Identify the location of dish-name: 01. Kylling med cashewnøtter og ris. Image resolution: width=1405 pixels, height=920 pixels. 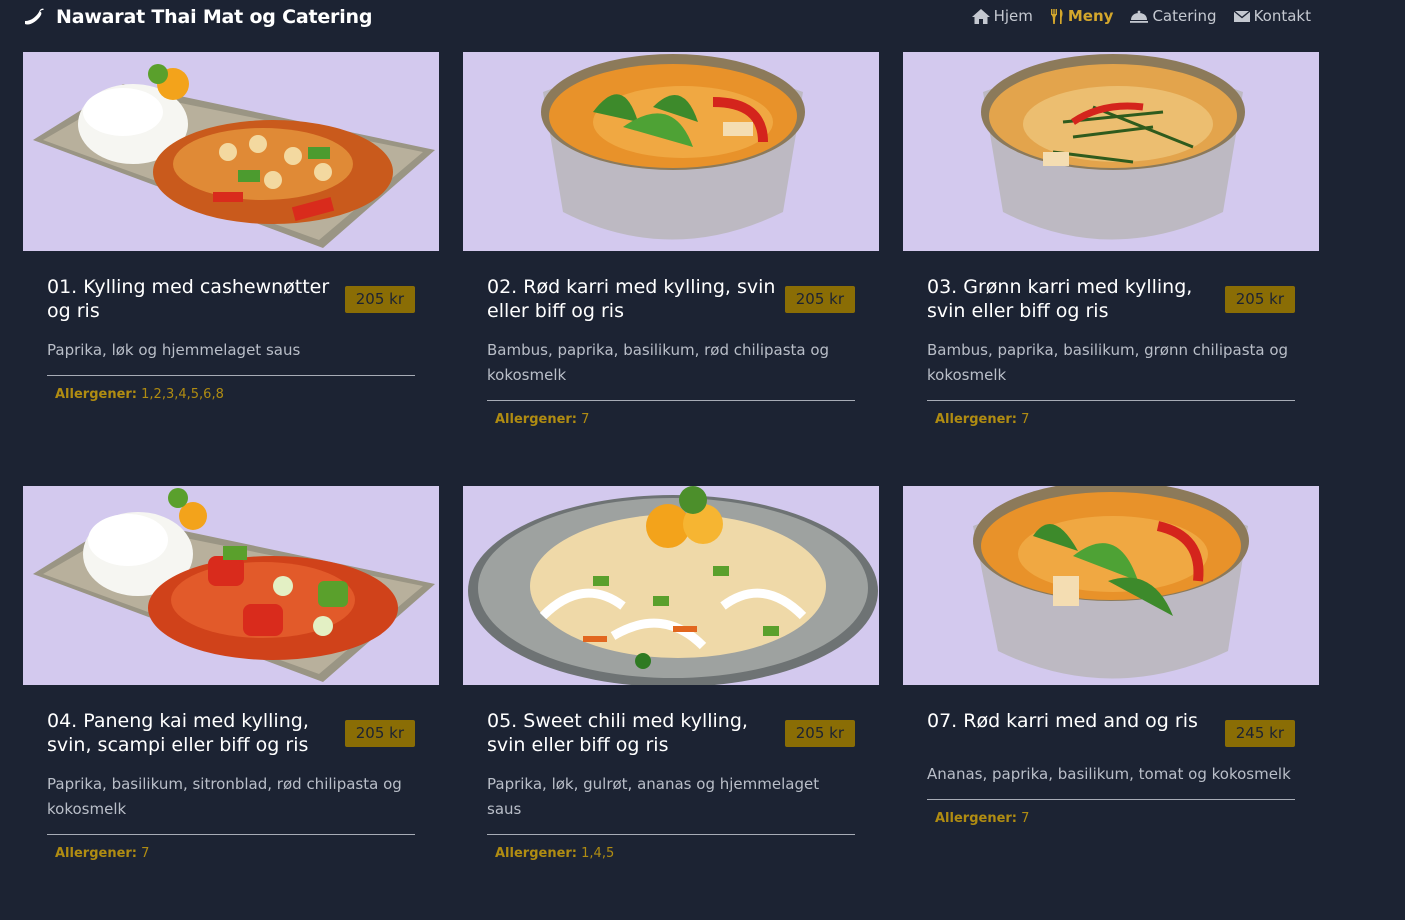
(188, 299).